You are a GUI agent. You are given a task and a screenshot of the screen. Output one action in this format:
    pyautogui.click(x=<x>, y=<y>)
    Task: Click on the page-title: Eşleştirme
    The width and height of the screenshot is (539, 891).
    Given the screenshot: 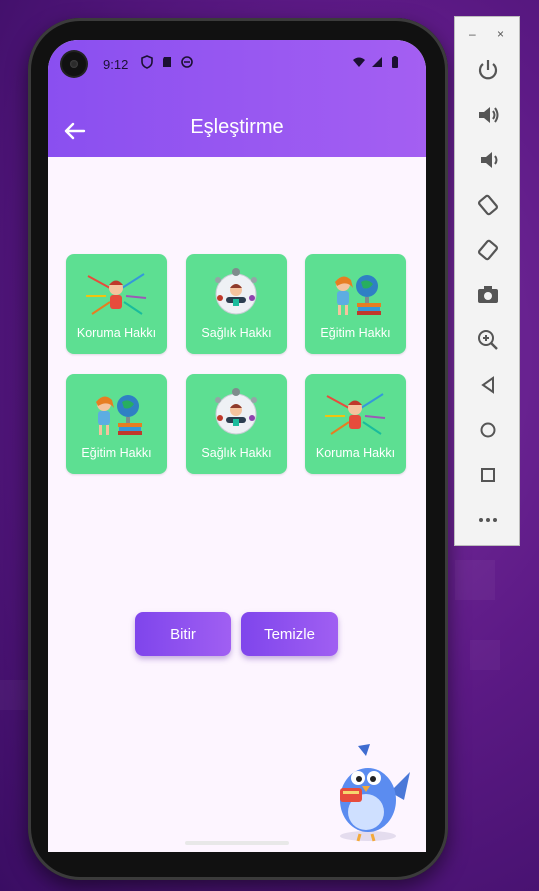 What is the action you would take?
    pyautogui.click(x=237, y=127)
    